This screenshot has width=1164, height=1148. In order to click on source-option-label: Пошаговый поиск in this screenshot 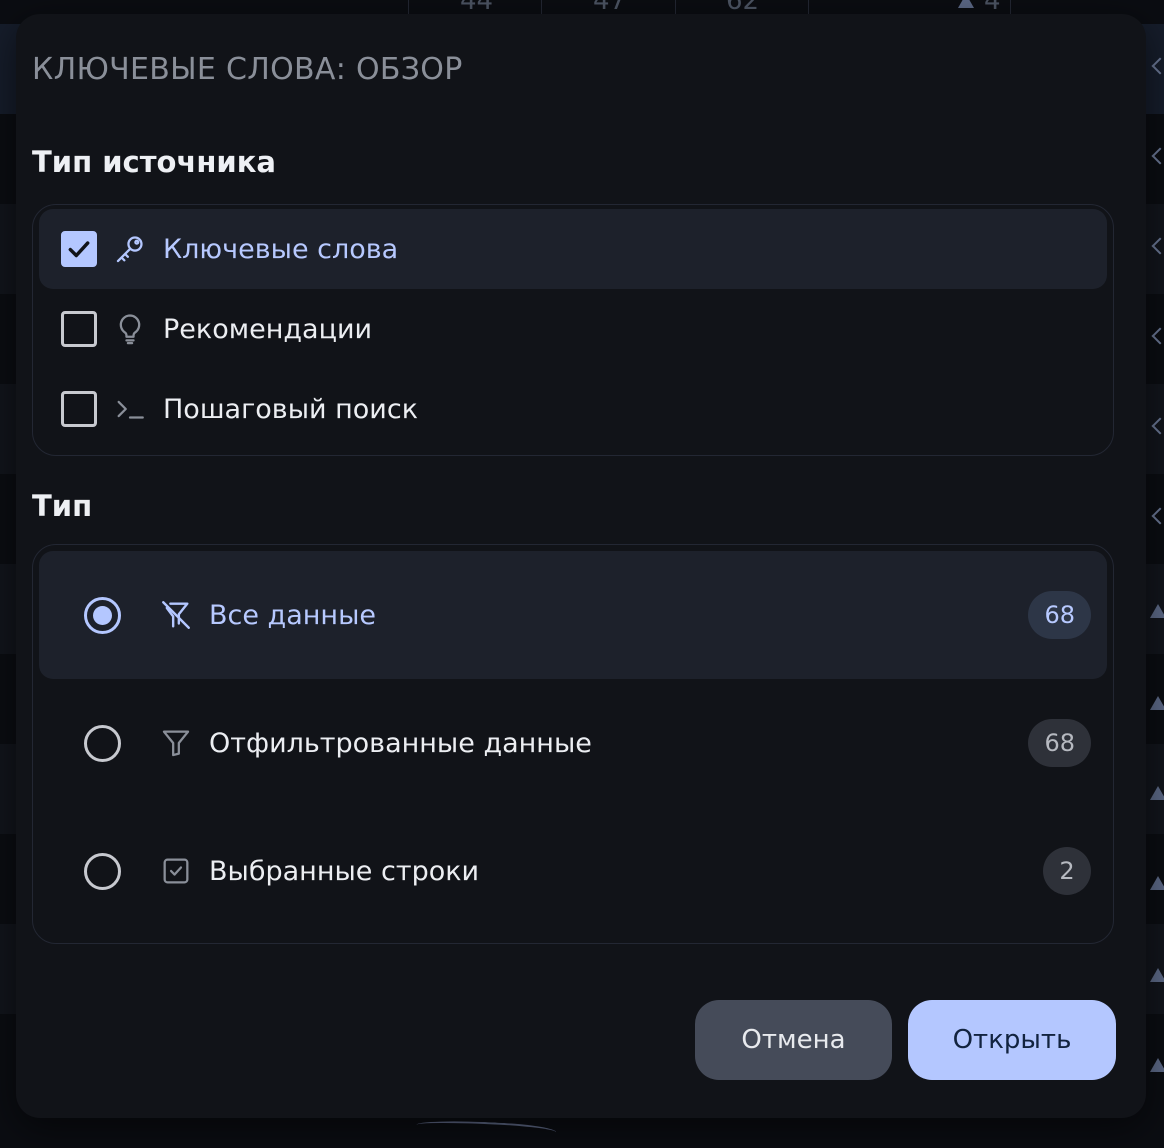, I will do `click(291, 409)`.